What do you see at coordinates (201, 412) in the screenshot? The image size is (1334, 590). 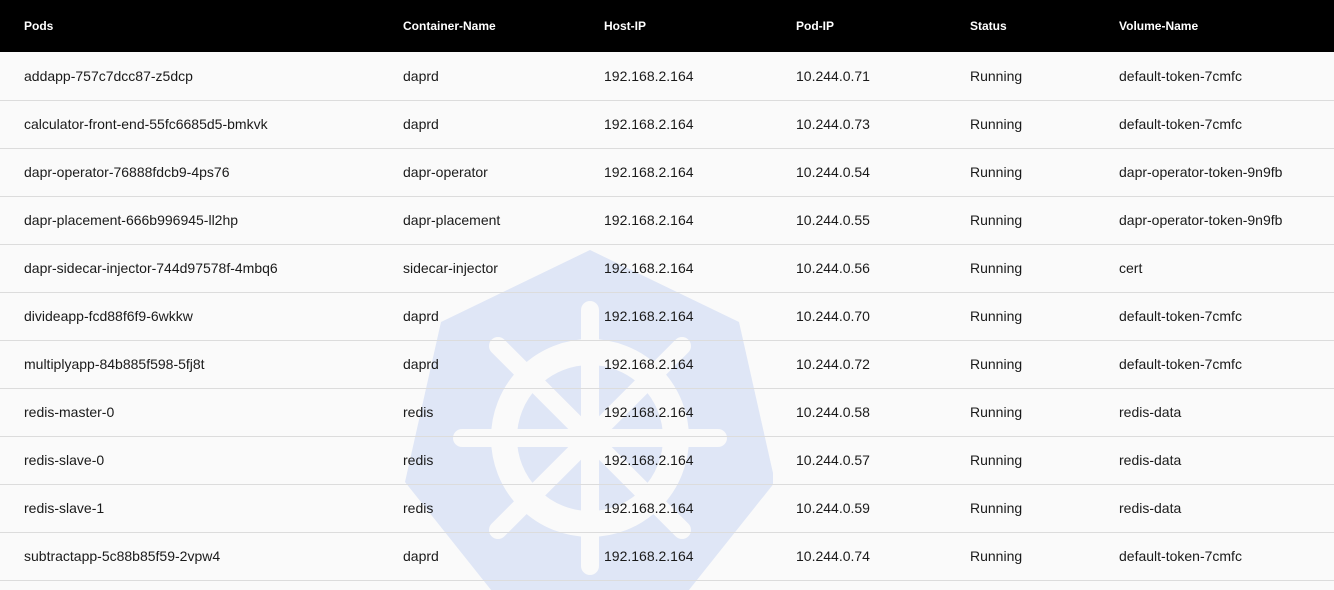 I see `pod-name-cell: redis-master-0` at bounding box center [201, 412].